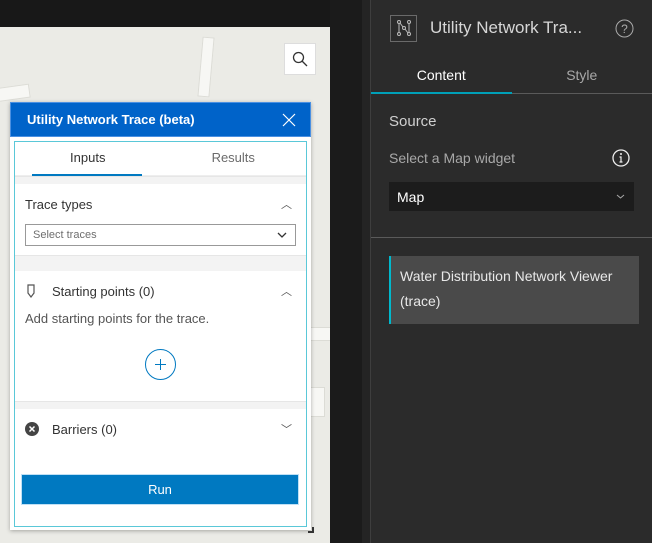 This screenshot has width=652, height=543. Describe the element at coordinates (621, 158) in the screenshot. I see `info-icon` at that location.